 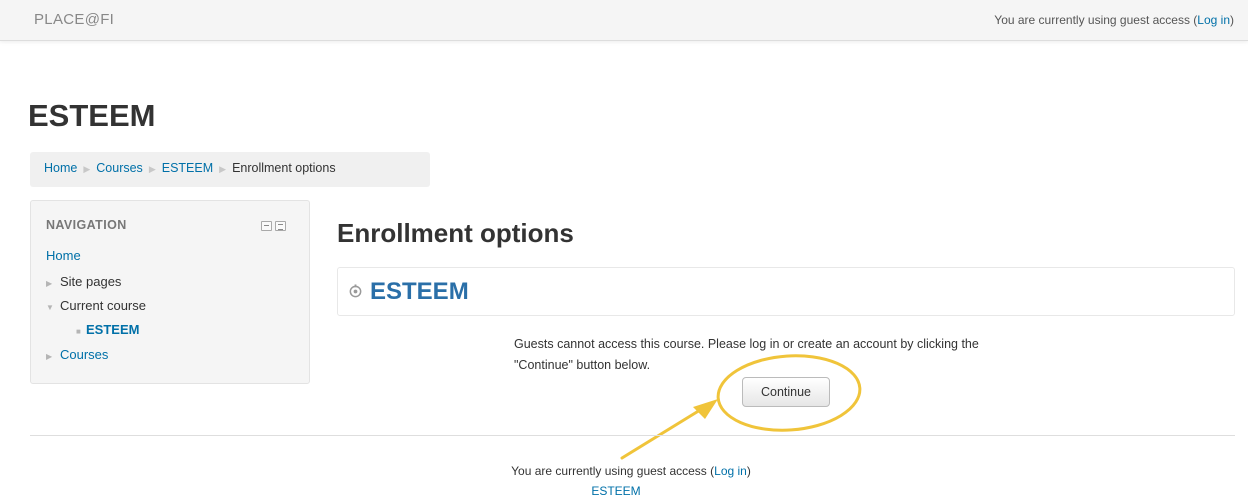 I want to click on login-link: Log in, so click(x=1213, y=20).